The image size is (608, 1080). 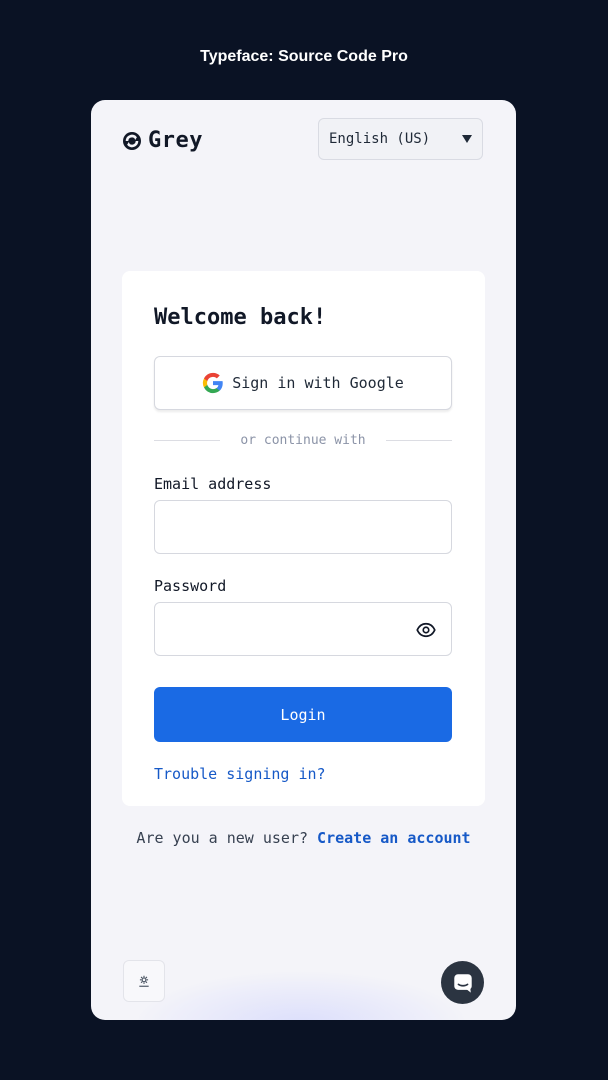 I want to click on divider: or continue with, so click(x=303, y=440).